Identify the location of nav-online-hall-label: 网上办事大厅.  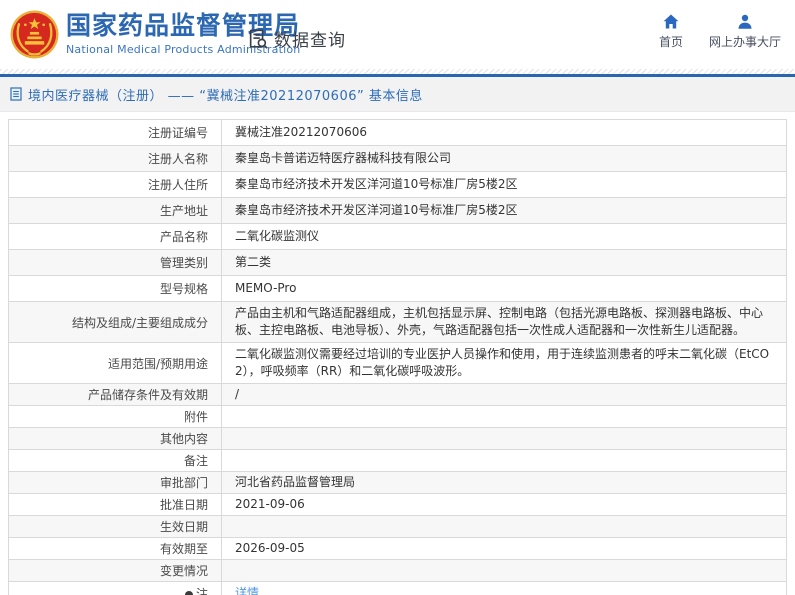
(744, 42).